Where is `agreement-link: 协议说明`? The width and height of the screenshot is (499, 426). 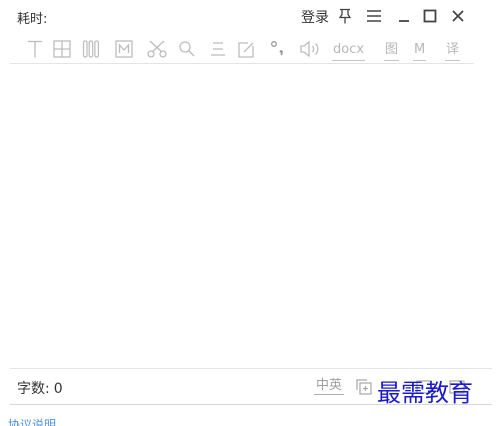 agreement-link: 协议说明 is located at coordinates (32, 422).